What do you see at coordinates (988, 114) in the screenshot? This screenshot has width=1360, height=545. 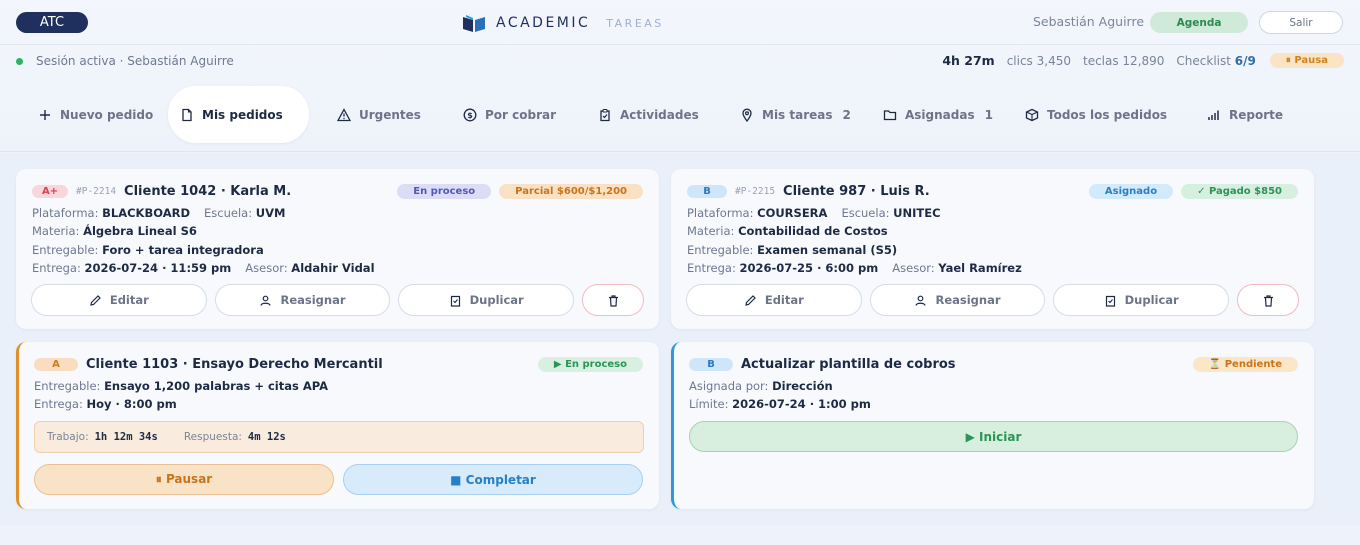 I see `nav-count-badge: 1` at bounding box center [988, 114].